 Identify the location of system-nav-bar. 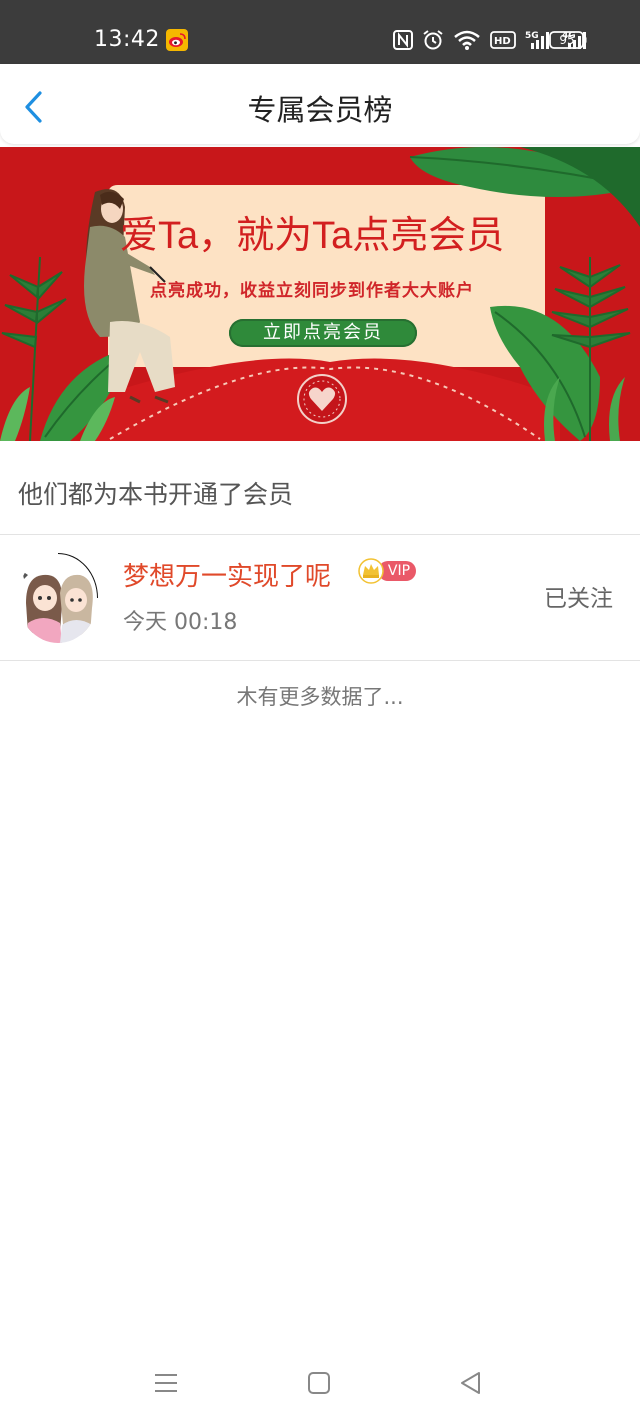
(320, 1384).